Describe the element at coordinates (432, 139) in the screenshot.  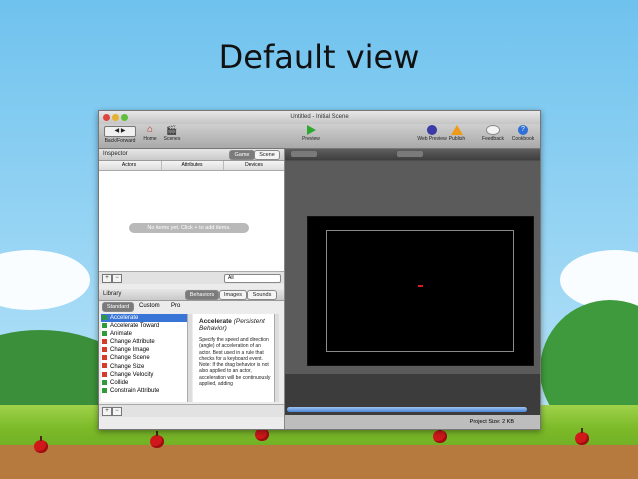
I see `web-preview-label: Web Preview` at that location.